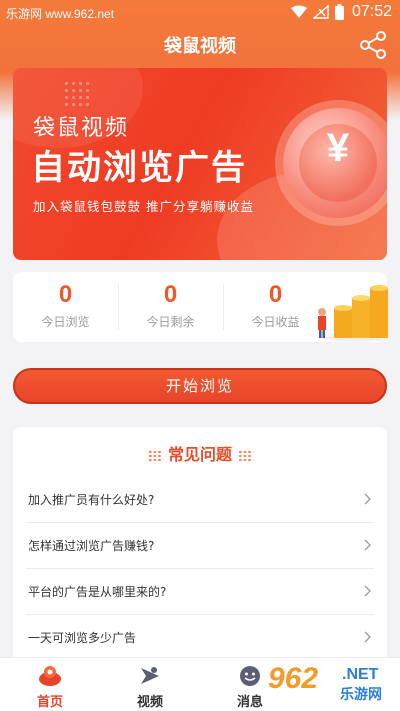 This screenshot has height=711, width=400. What do you see at coordinates (200, 500) in the screenshot?
I see `faq-item: 加入推广员有什么好处?` at bounding box center [200, 500].